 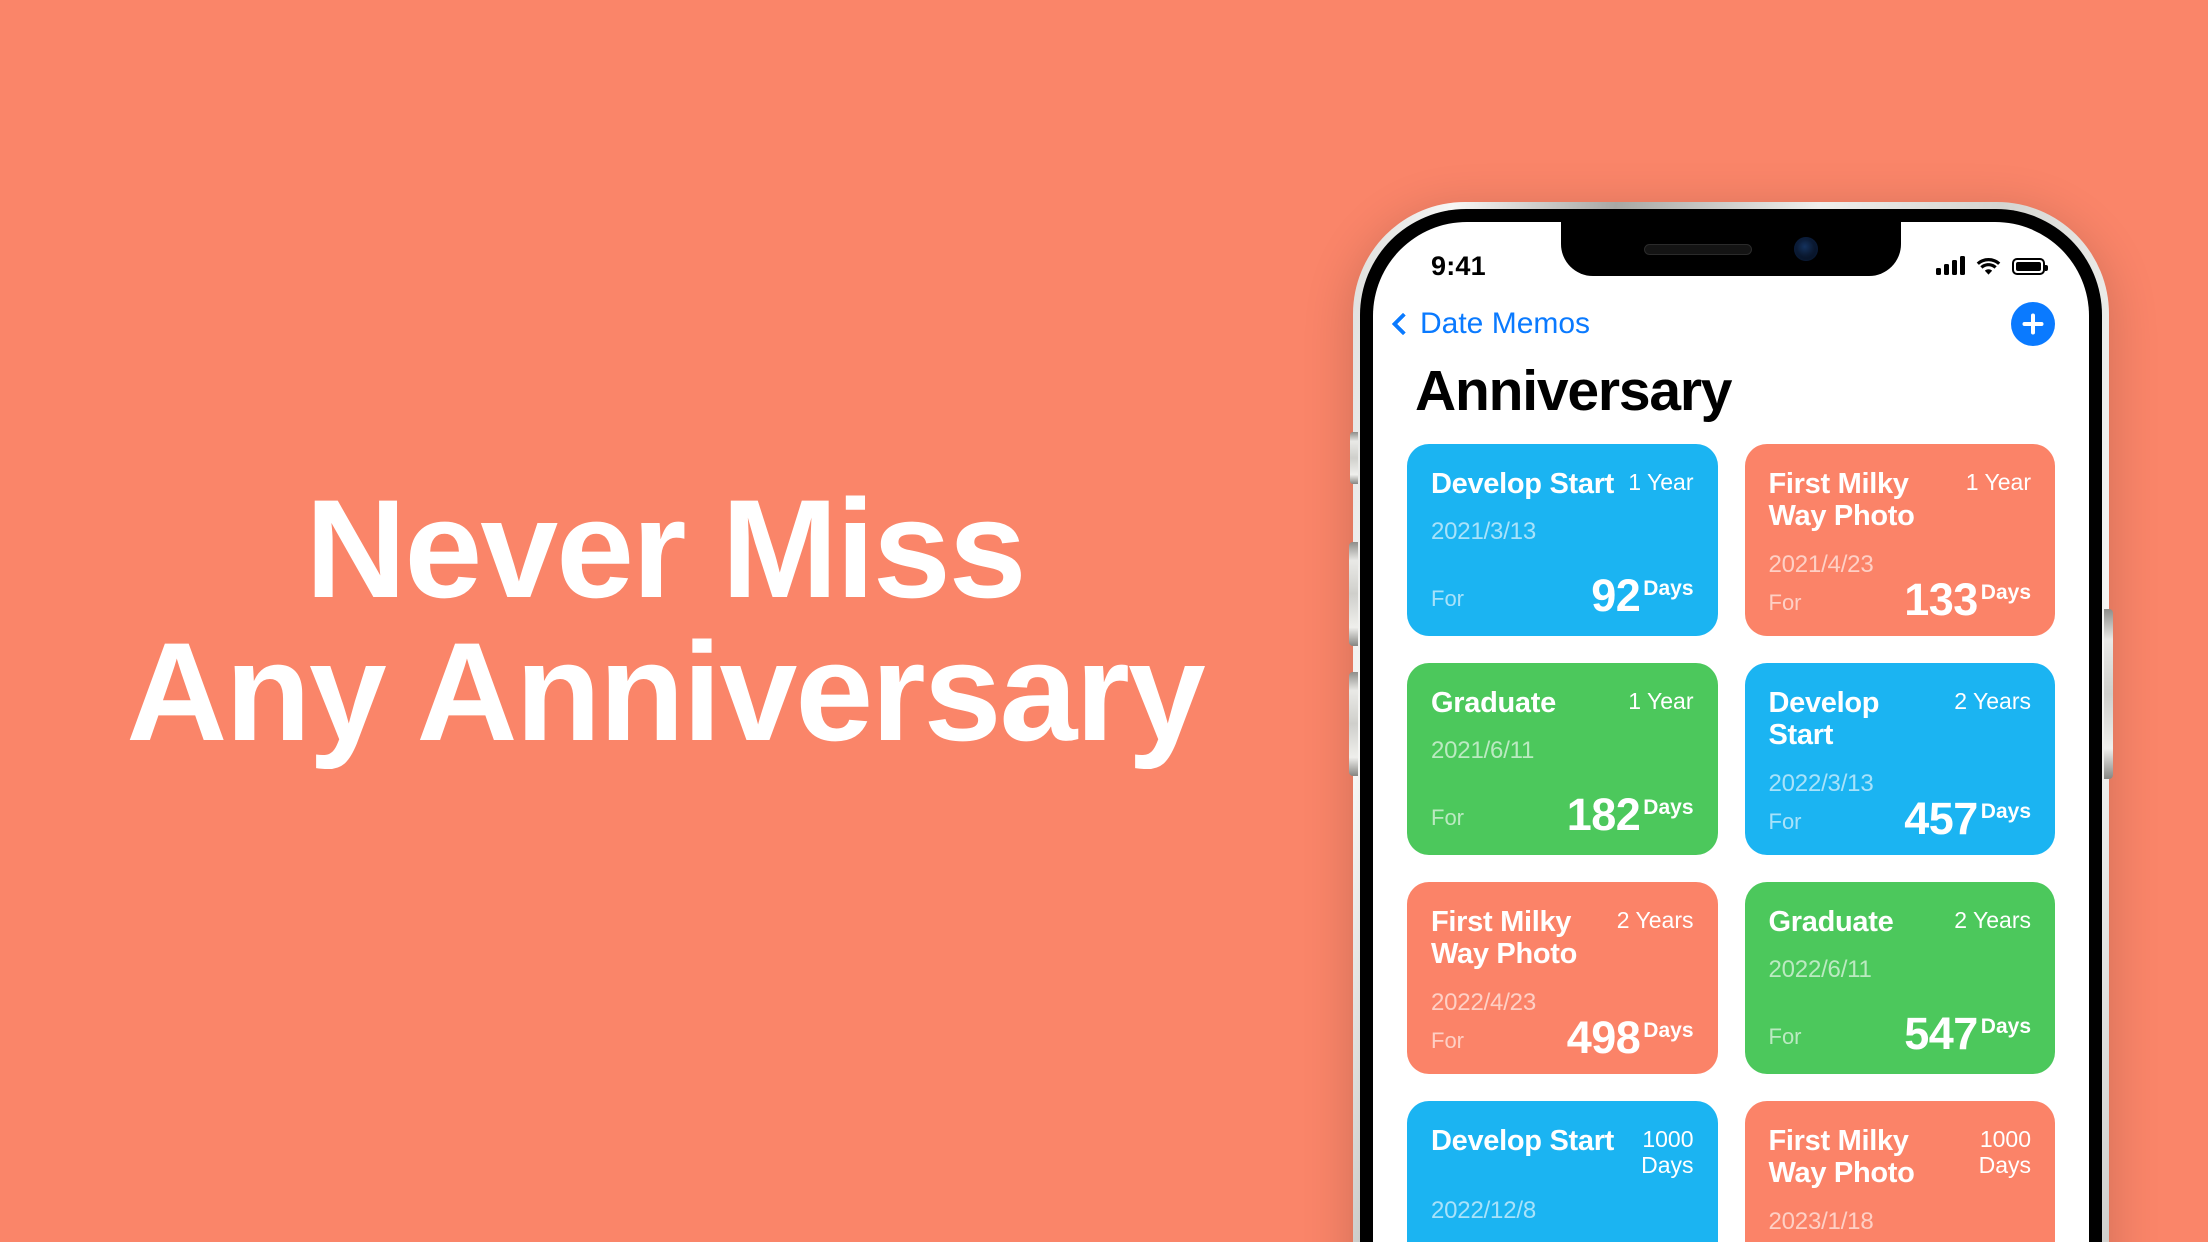 What do you see at coordinates (1900, 719) in the screenshot?
I see `card-header: Develop Start 2 Years` at bounding box center [1900, 719].